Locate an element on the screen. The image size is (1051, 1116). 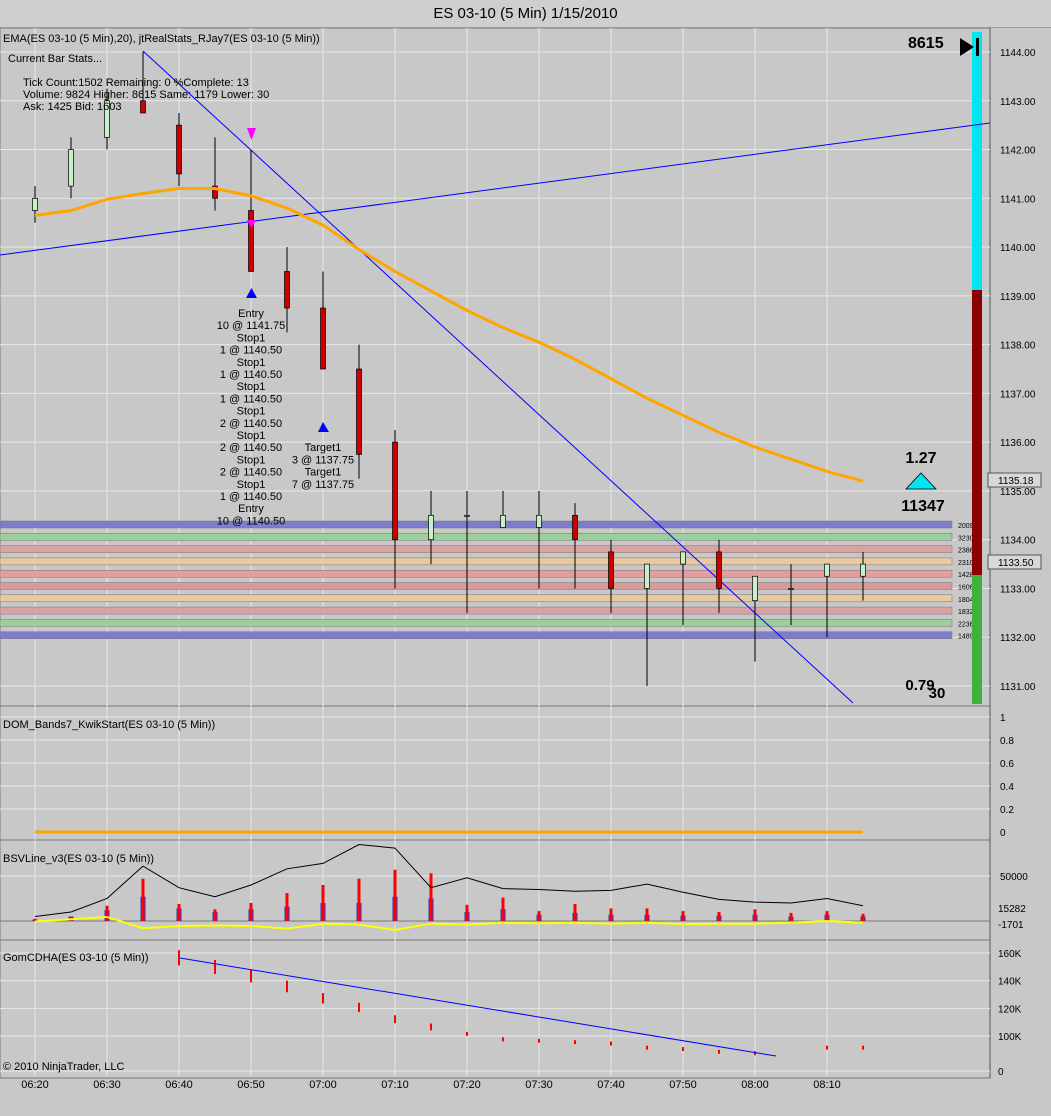
y-tick-label: 1142.00 is located at coordinates (1018, 151).